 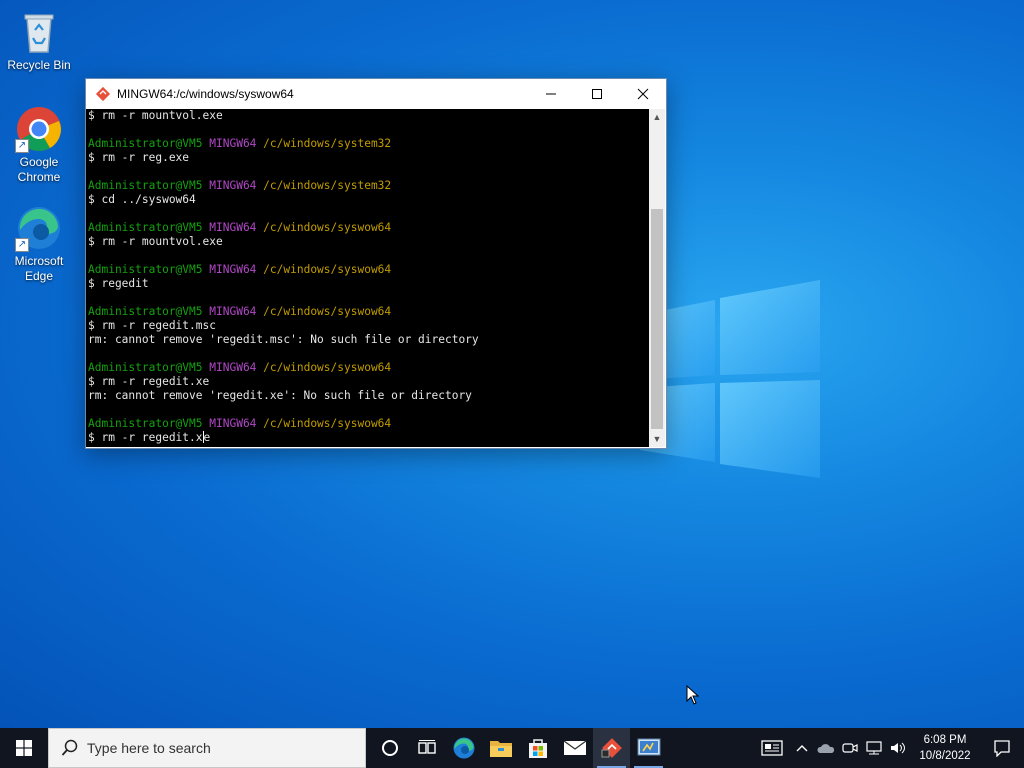 What do you see at coordinates (657, 439) in the screenshot?
I see `scroll-down-arrow-icon: ▼` at bounding box center [657, 439].